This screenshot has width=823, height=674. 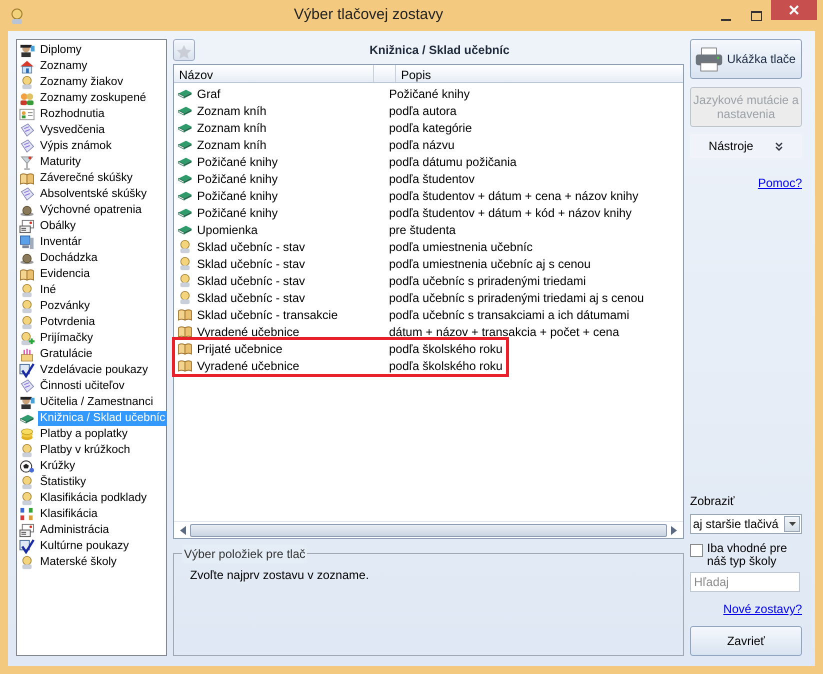 What do you see at coordinates (93, 194) in the screenshot?
I see `category-item: Absolventské skúšky` at bounding box center [93, 194].